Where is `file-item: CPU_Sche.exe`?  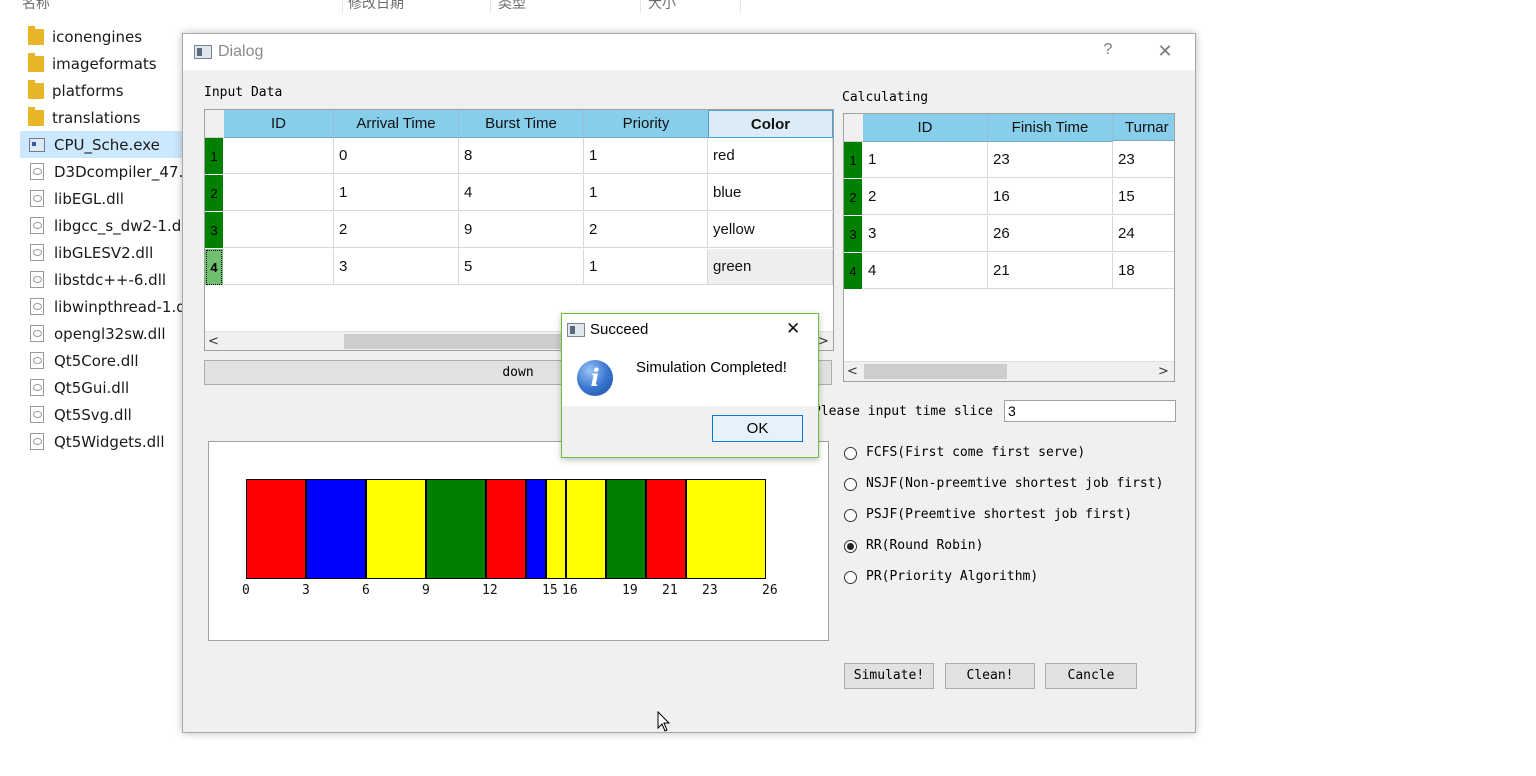
file-item: CPU_Sche.exe is located at coordinates (105, 144).